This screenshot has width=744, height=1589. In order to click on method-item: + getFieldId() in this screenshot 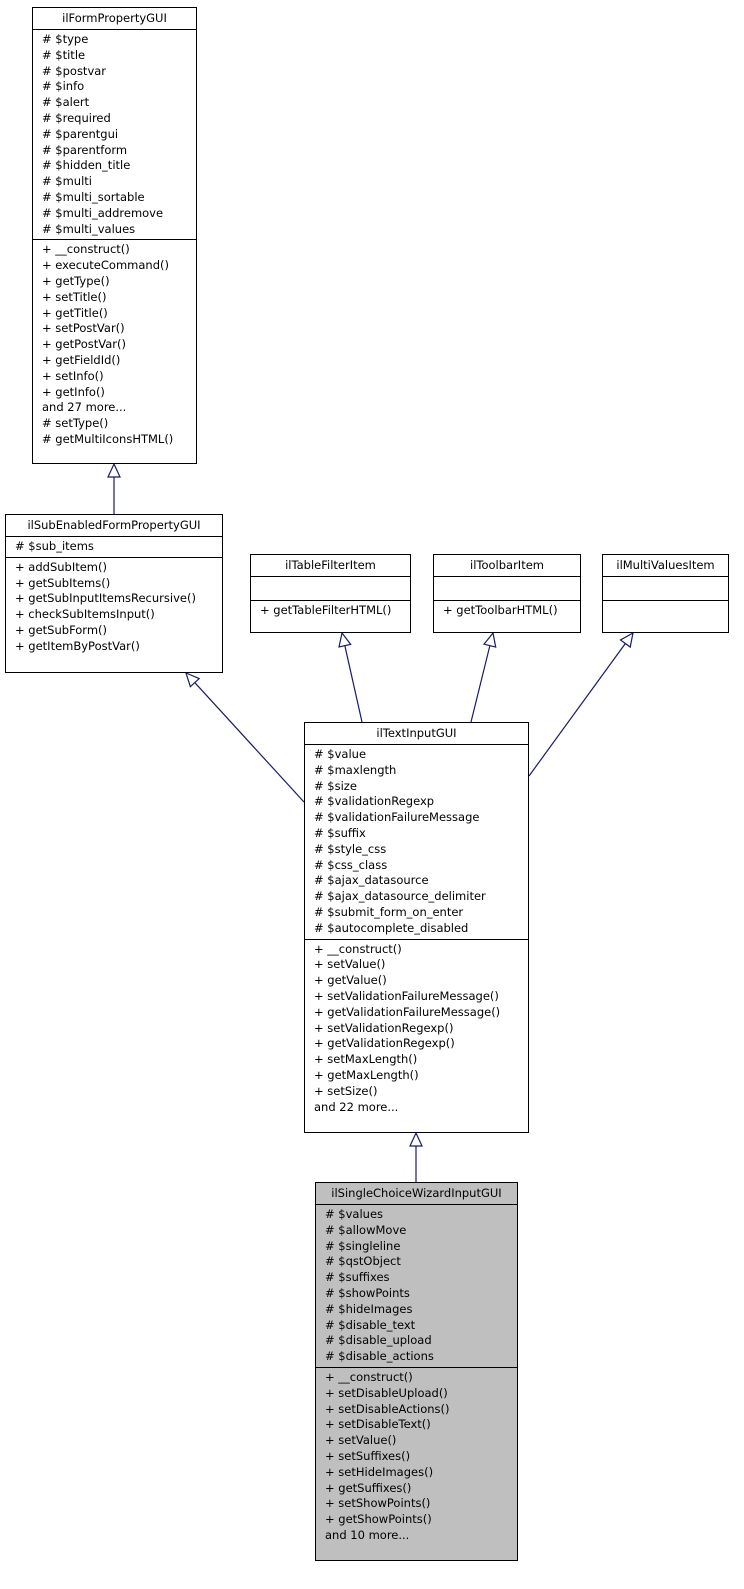, I will do `click(81, 359)`.